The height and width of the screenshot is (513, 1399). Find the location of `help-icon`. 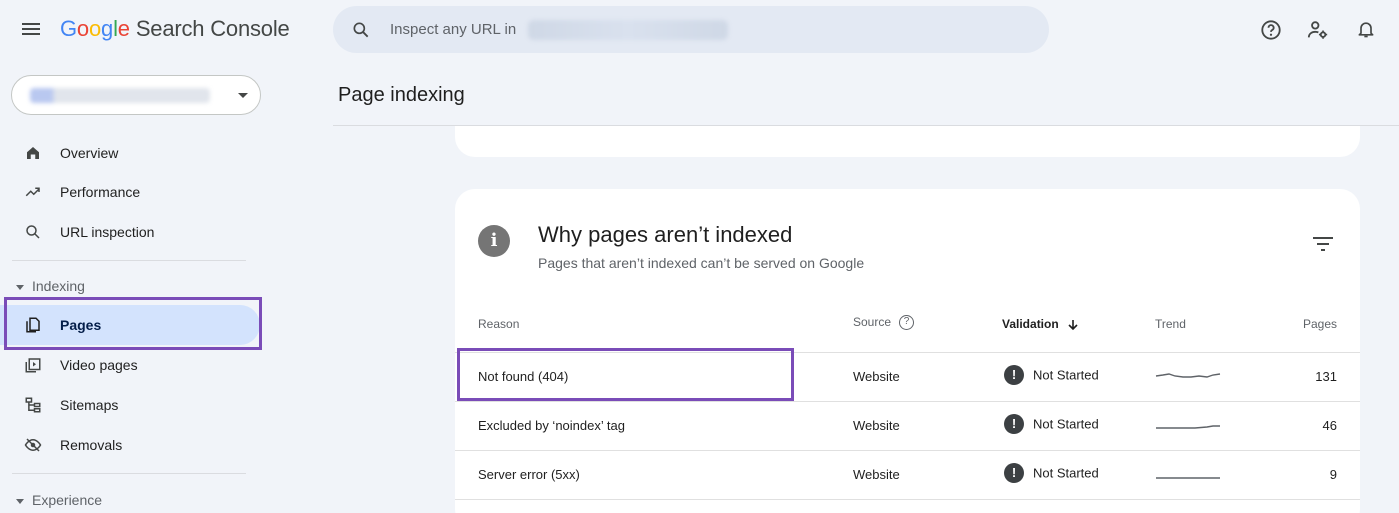

help-icon is located at coordinates (1271, 30).